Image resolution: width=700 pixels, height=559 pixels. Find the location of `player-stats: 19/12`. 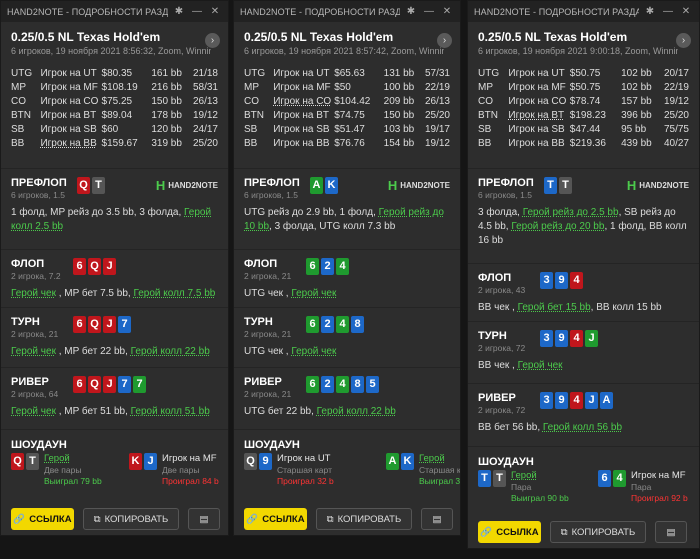

player-stats: 19/12 is located at coordinates (205, 115).